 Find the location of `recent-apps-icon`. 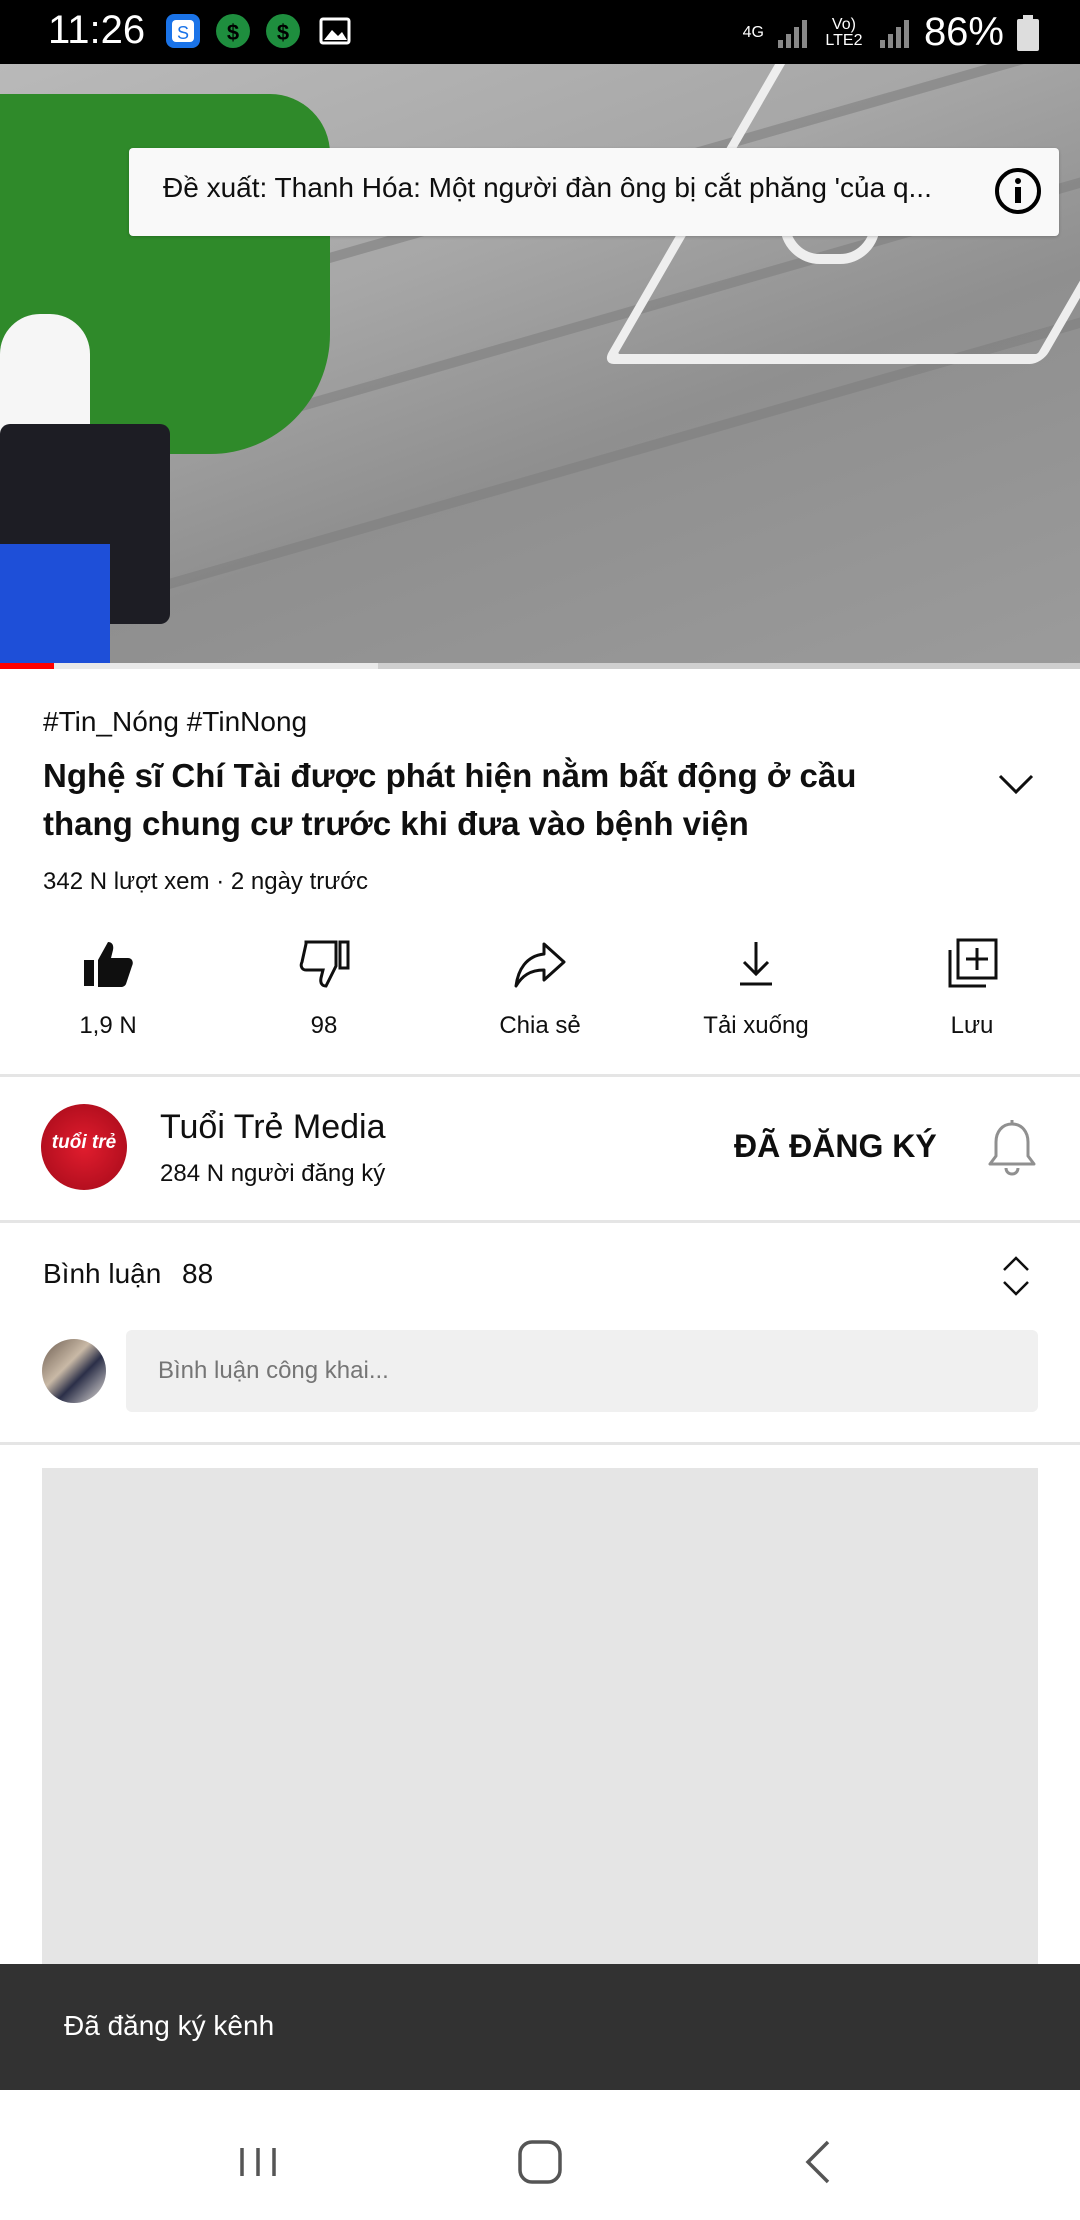

recent-apps-icon is located at coordinates (258, 2162).